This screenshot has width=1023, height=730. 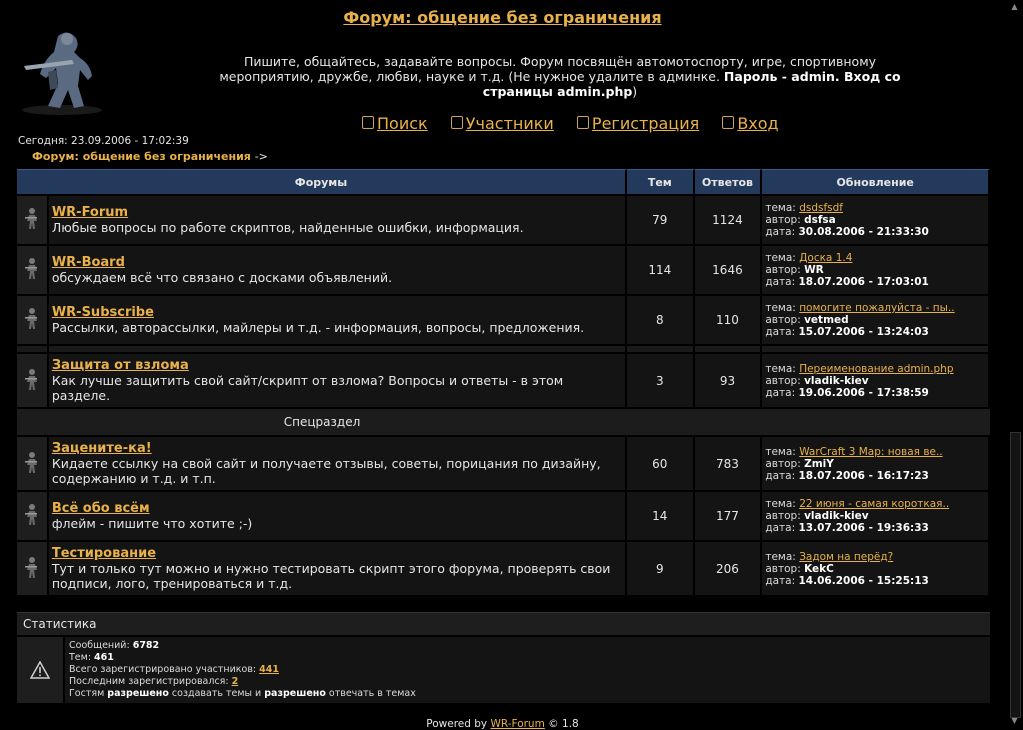 I want to click on forum-name-link: Зацените-ка!, so click(x=102, y=448).